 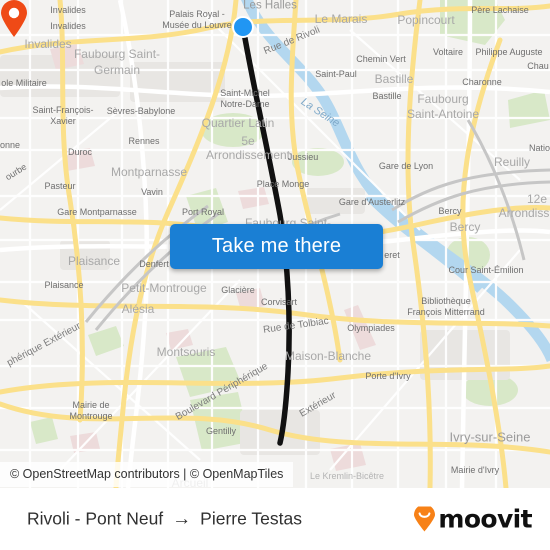 I want to click on moovit-wordmark: moovit, so click(x=485, y=519).